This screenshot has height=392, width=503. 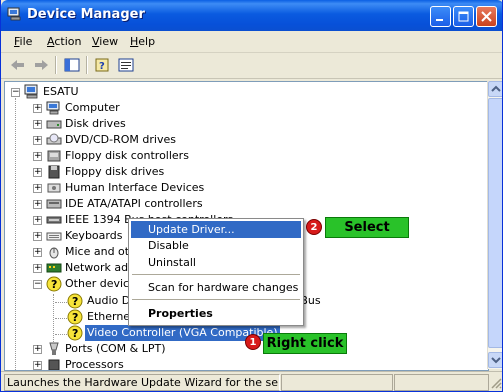 What do you see at coordinates (72, 65) in the screenshot?
I see `show-hide-console-tree-icon` at bounding box center [72, 65].